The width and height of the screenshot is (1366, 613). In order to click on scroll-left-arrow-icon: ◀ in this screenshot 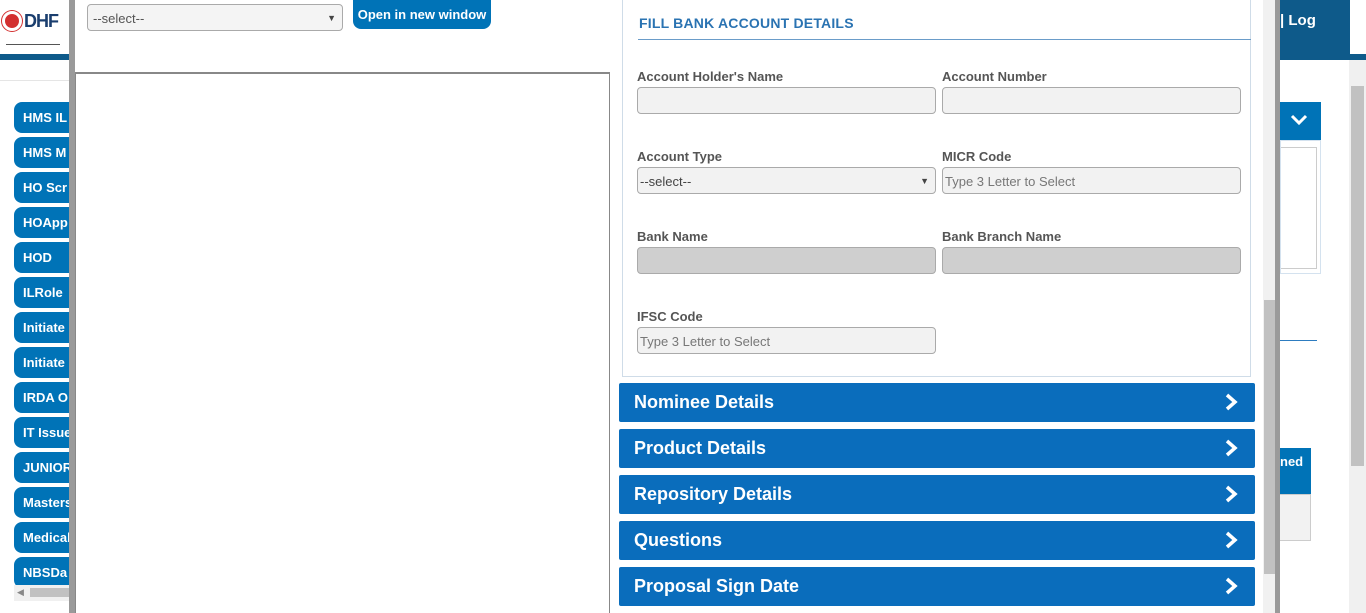, I will do `click(20, 592)`.